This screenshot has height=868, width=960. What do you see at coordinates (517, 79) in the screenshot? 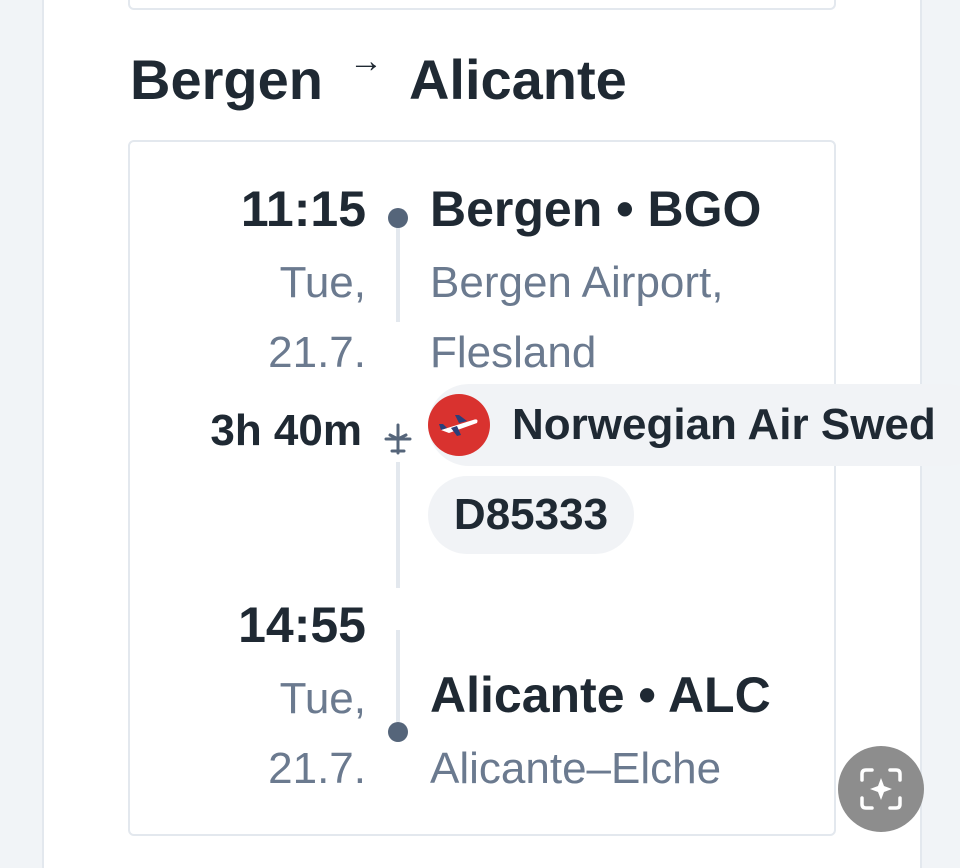
I see `route-destination: Alicante` at bounding box center [517, 79].